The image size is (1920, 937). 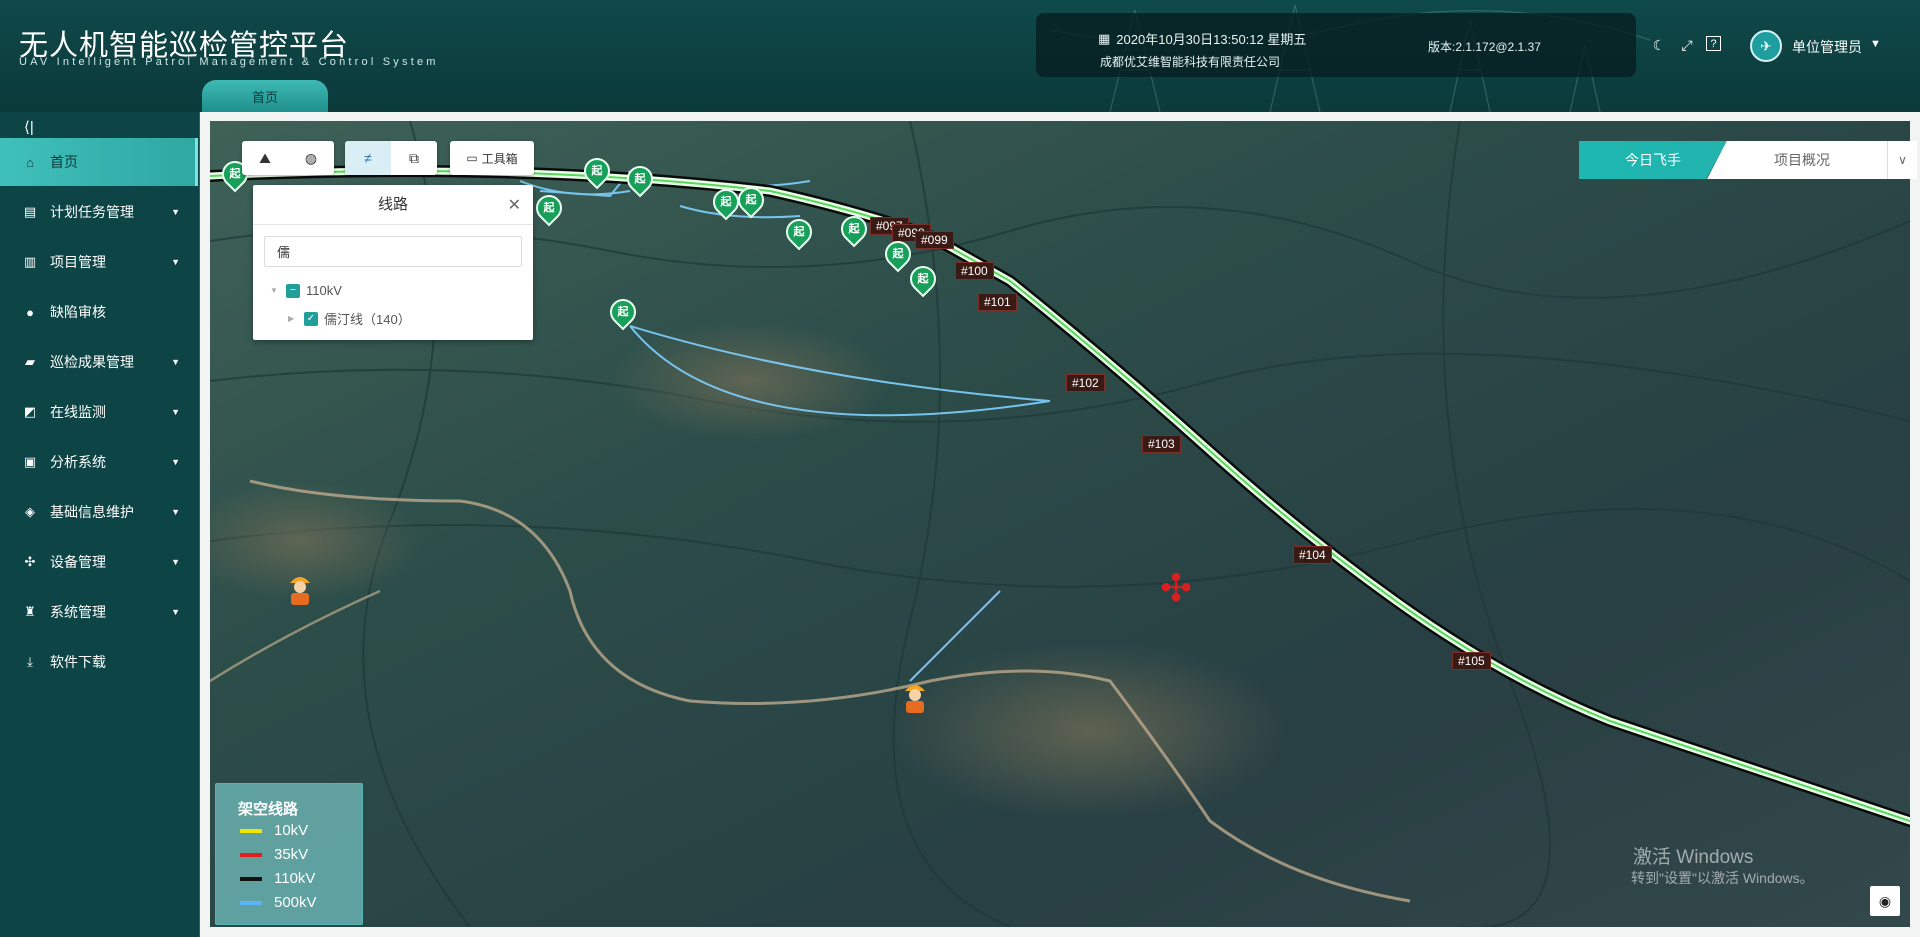 I want to click on tower-label: #102, so click(x=1085, y=383).